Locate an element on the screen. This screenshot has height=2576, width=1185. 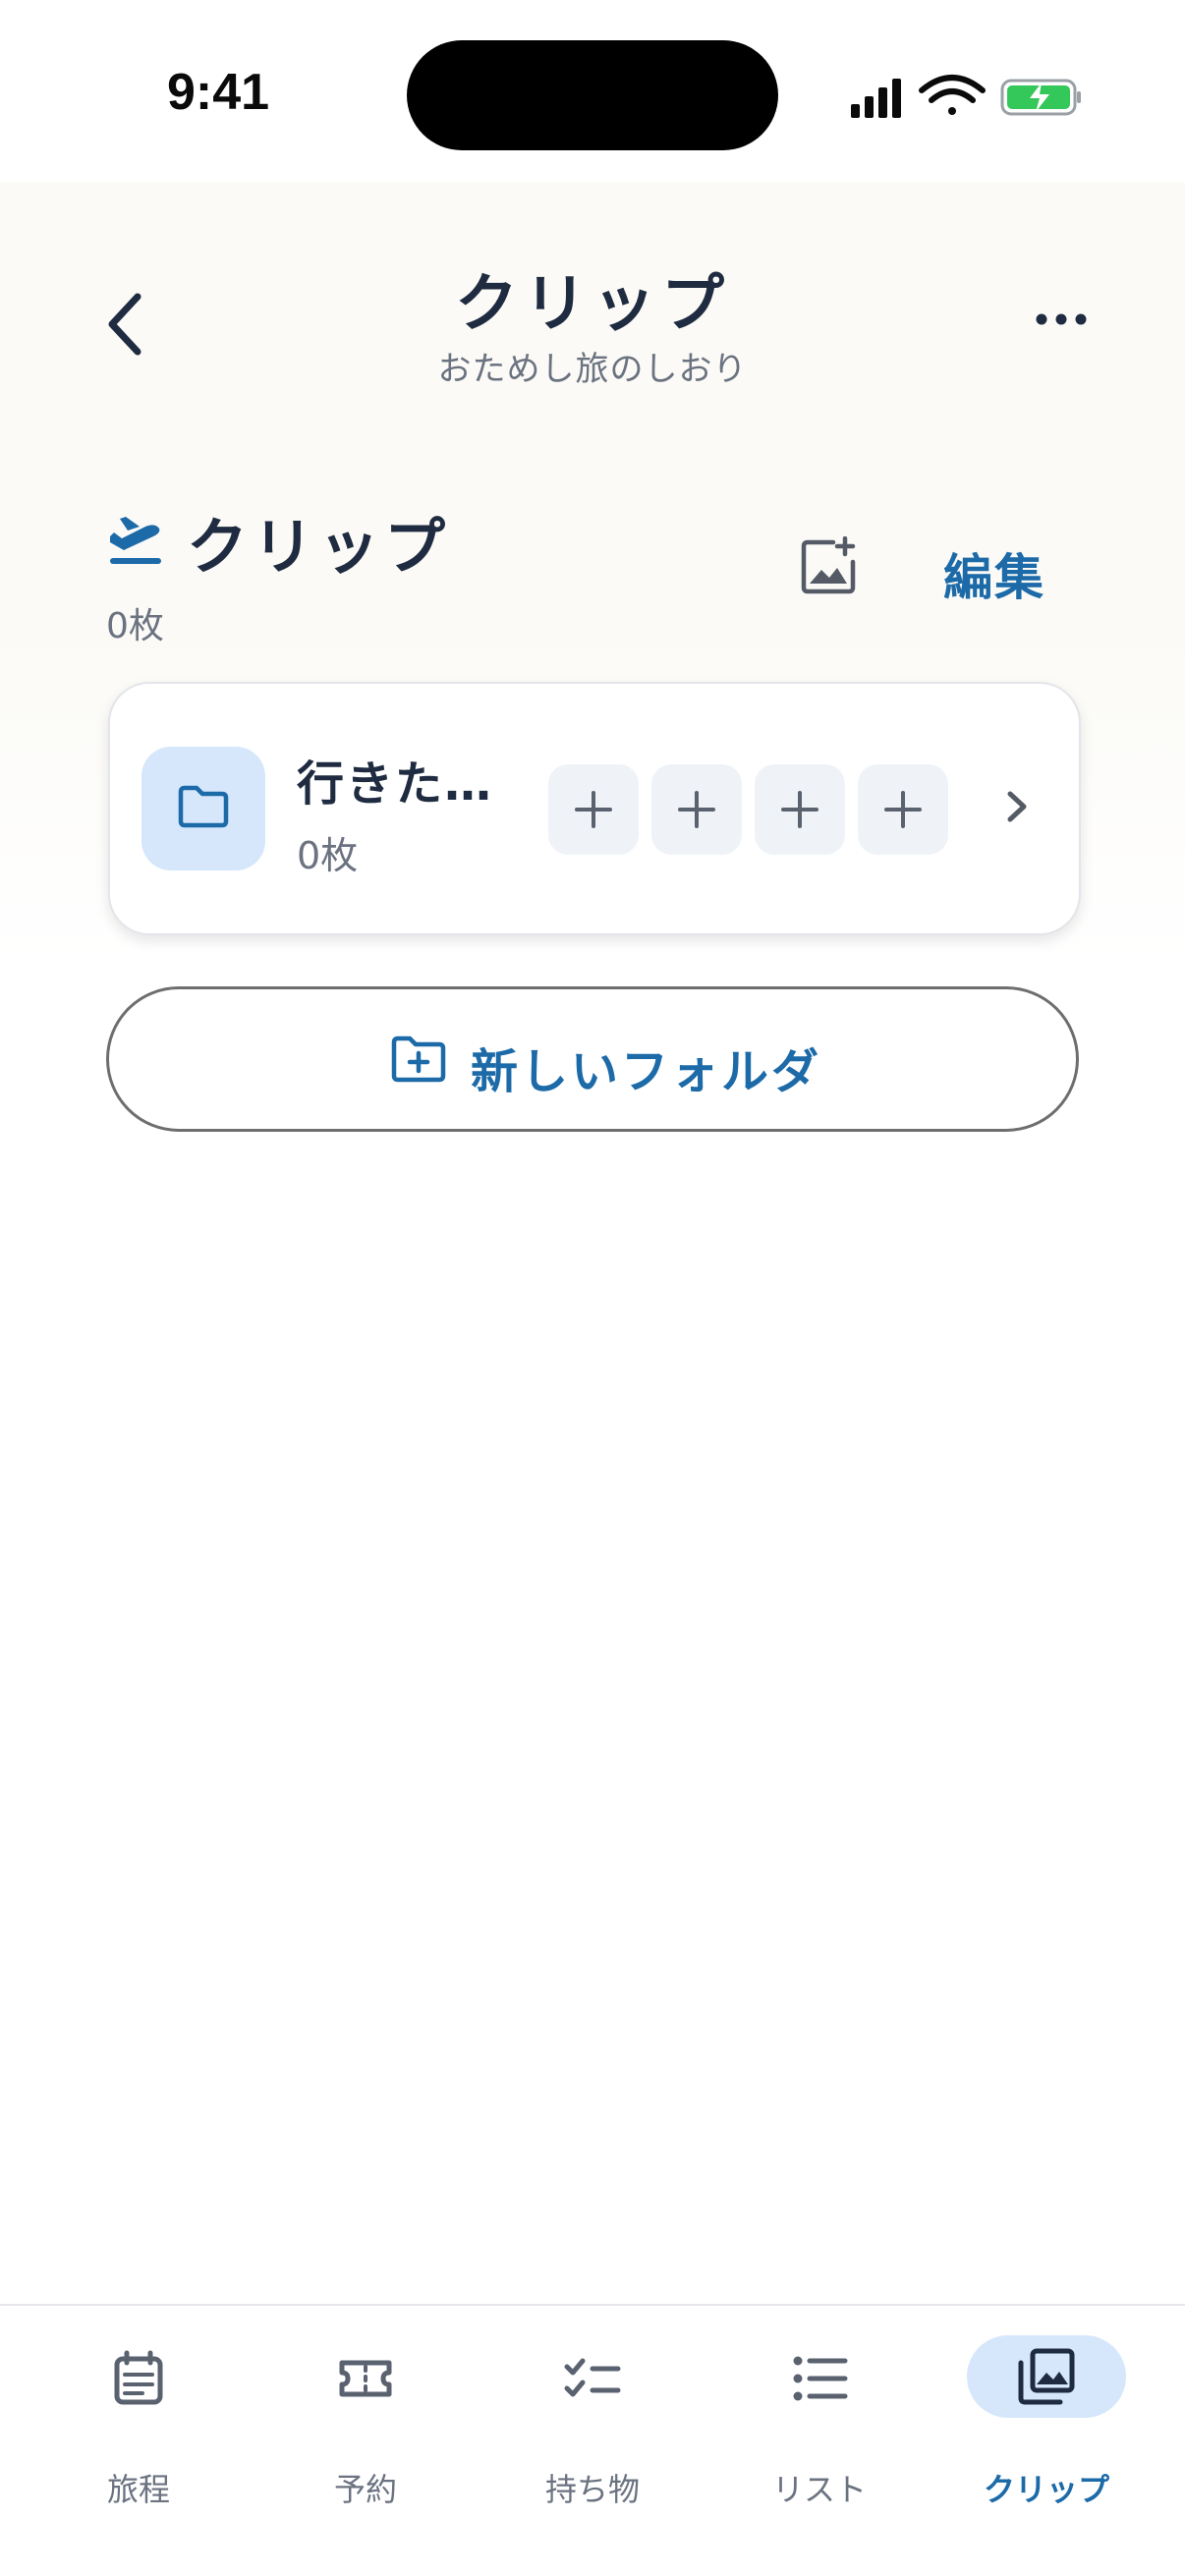
tab-label: クリップ is located at coordinates (1046, 2489).